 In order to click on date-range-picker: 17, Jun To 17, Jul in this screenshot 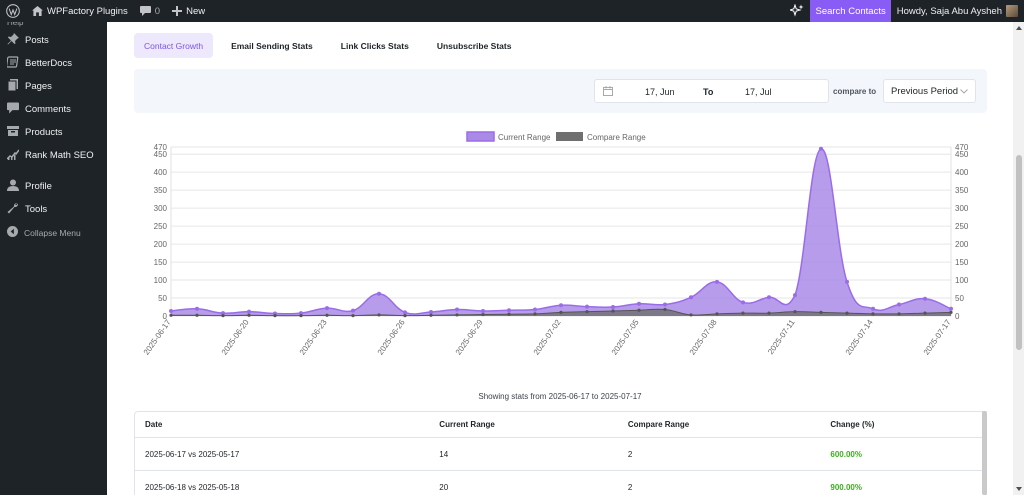, I will do `click(711, 91)`.